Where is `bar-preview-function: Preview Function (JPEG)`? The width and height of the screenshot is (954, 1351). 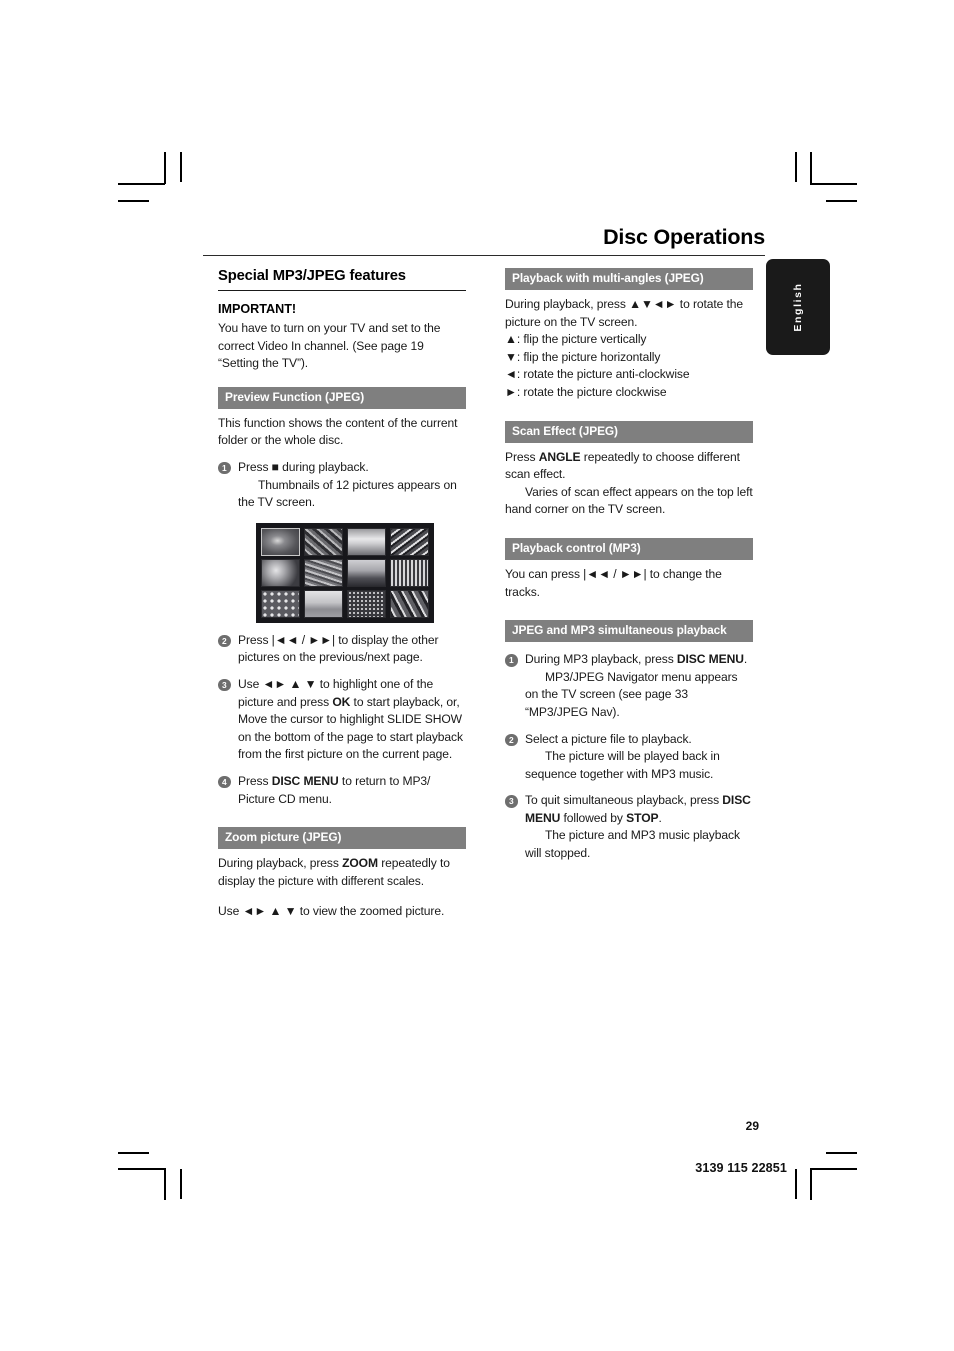 bar-preview-function: Preview Function (JPEG) is located at coordinates (342, 397).